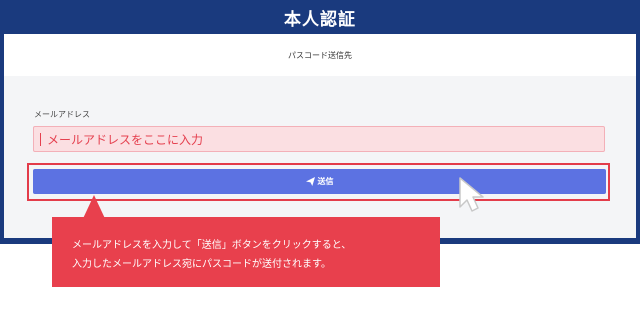 The width and height of the screenshot is (640, 310). What do you see at coordinates (62, 114) in the screenshot?
I see `email-label: メールアドレス` at bounding box center [62, 114].